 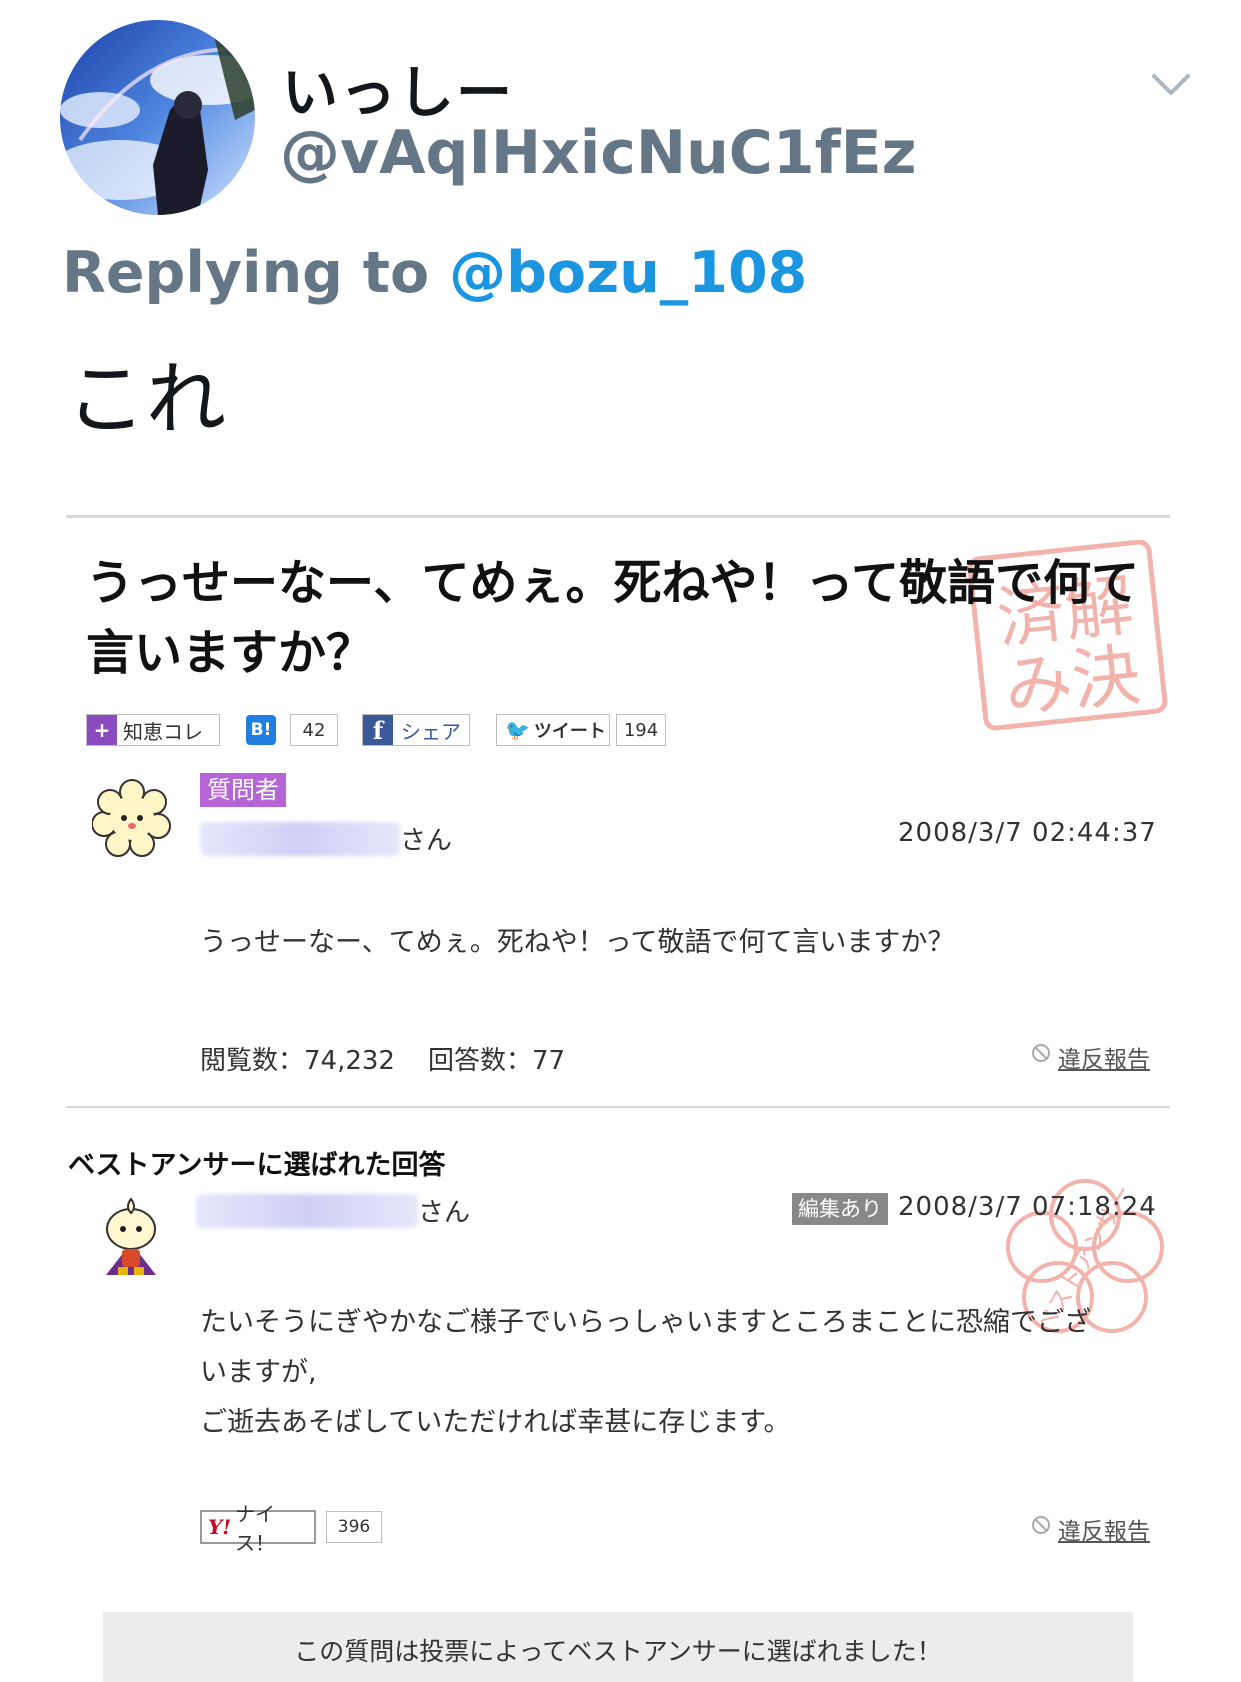 I want to click on tweet-text: これ, so click(x=146, y=399).